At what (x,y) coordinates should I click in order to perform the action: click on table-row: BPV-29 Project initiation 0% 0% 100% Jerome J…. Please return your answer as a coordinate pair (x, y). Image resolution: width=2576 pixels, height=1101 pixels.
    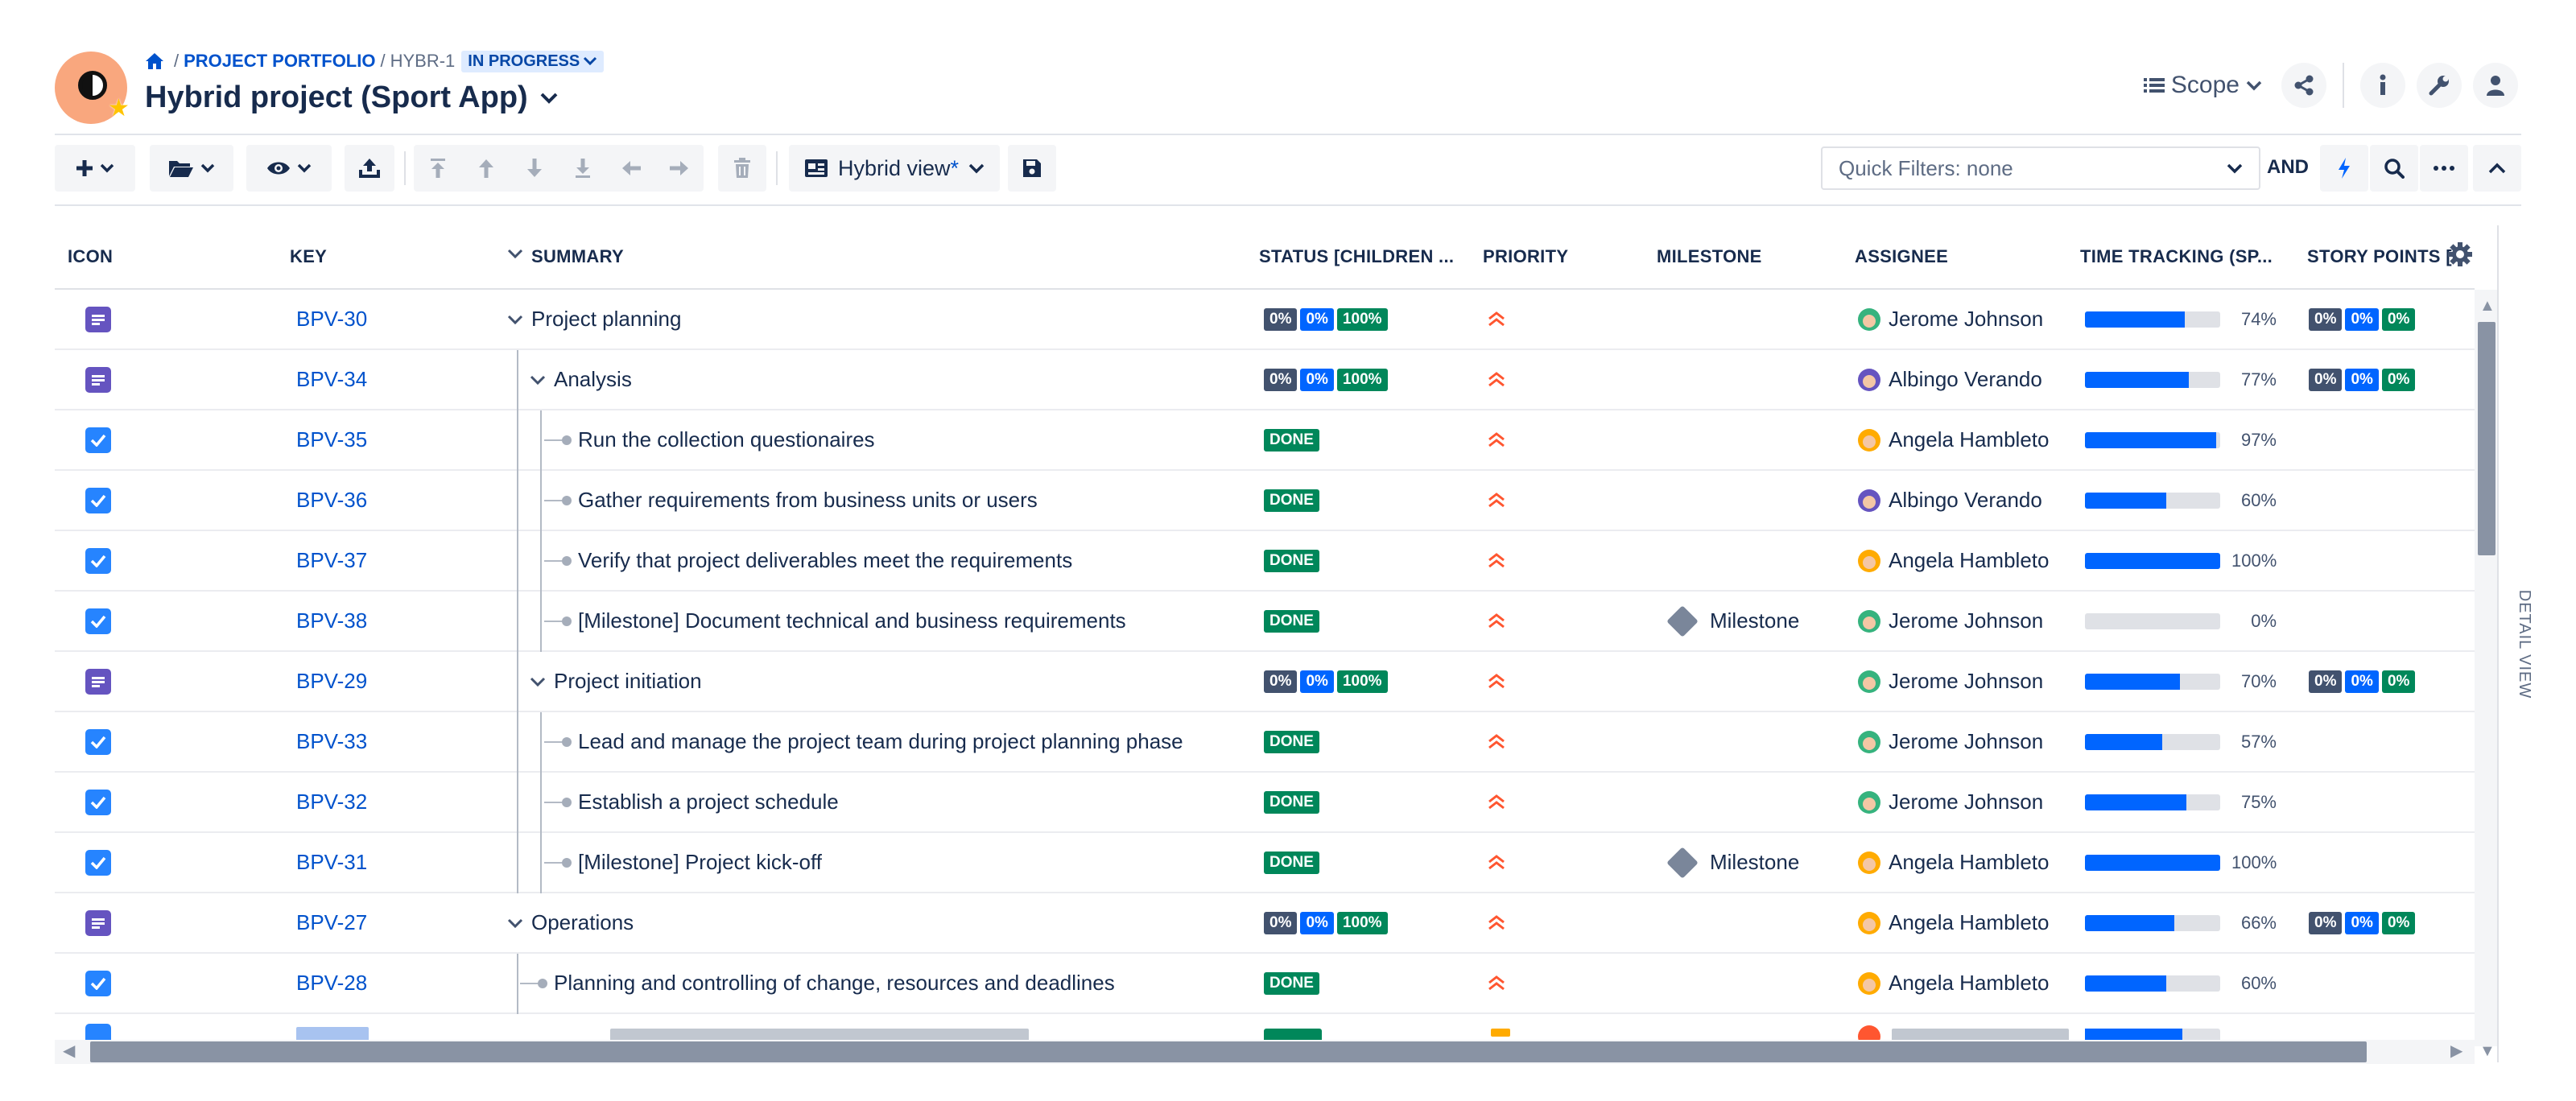
    Looking at the image, I should click on (1265, 682).